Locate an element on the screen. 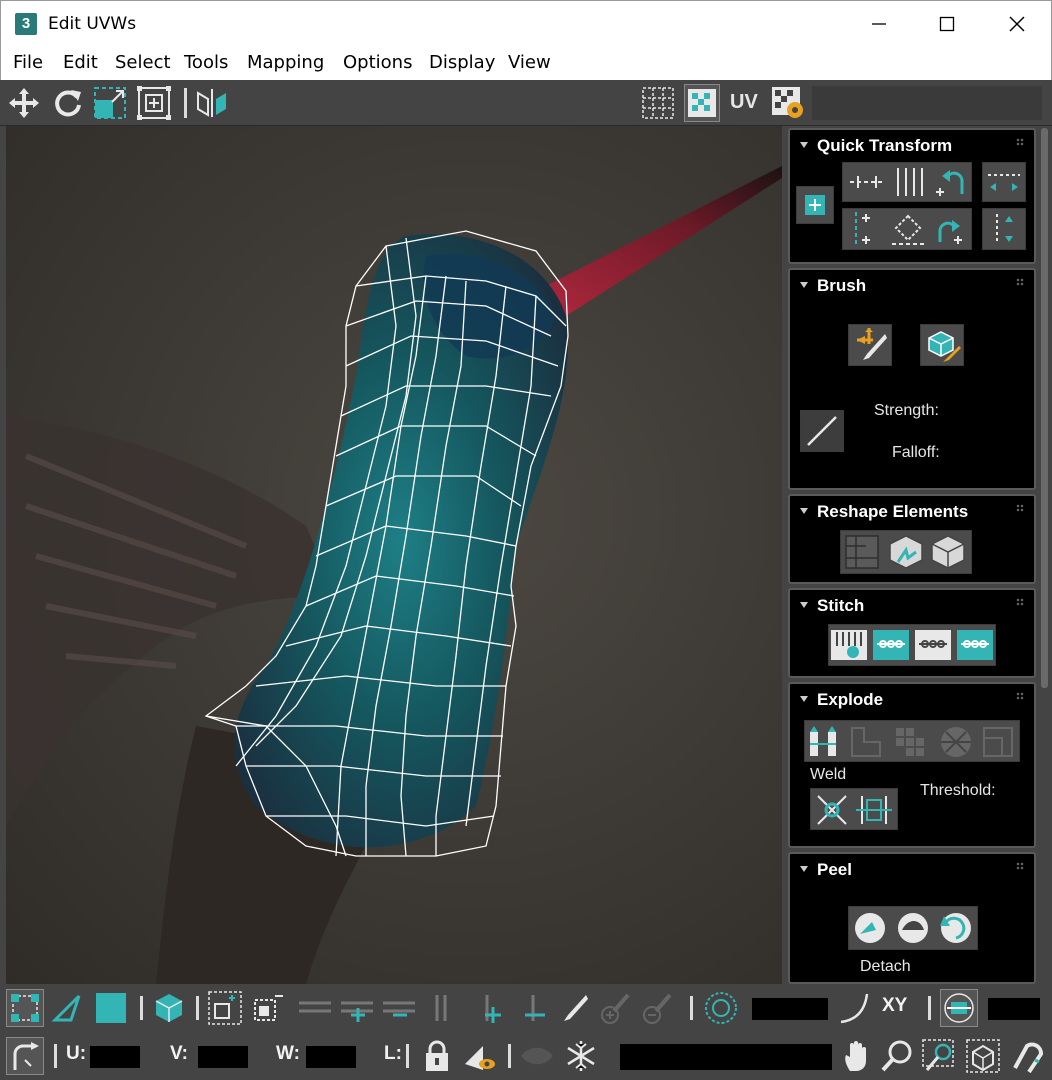 This screenshot has height=1080, width=1052. u-value-field is located at coordinates (115, 1057).